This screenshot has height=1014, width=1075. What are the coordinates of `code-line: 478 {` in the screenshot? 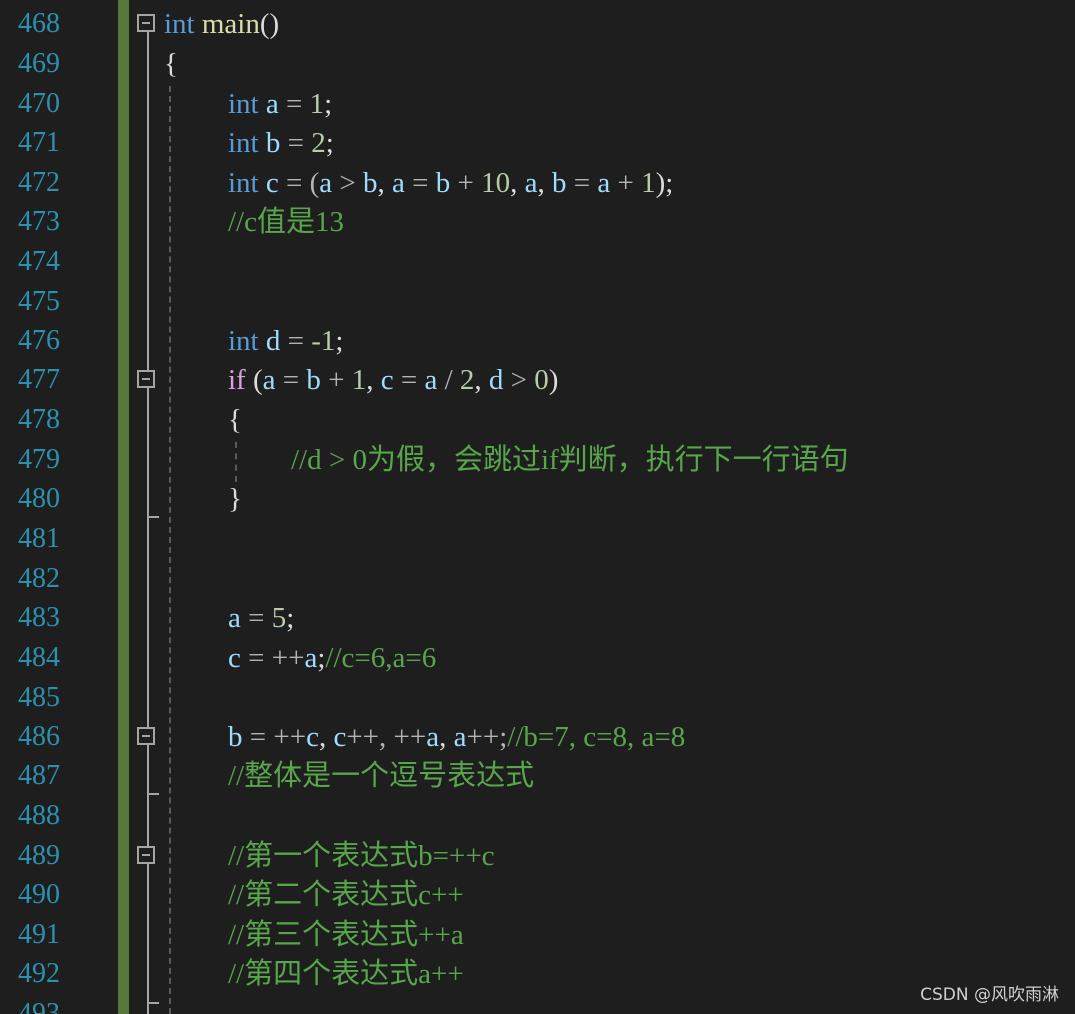 It's located at (537, 420).